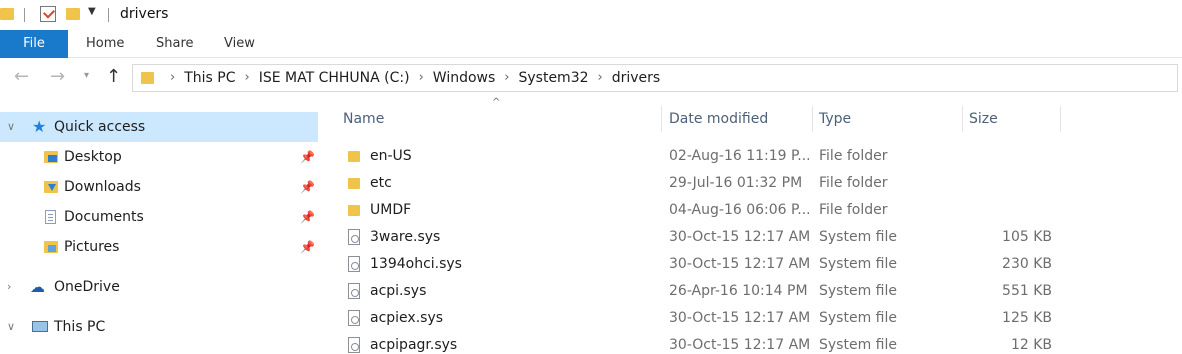 The width and height of the screenshot is (1182, 354). I want to click on sidebar-item-label: This PC, so click(80, 327).